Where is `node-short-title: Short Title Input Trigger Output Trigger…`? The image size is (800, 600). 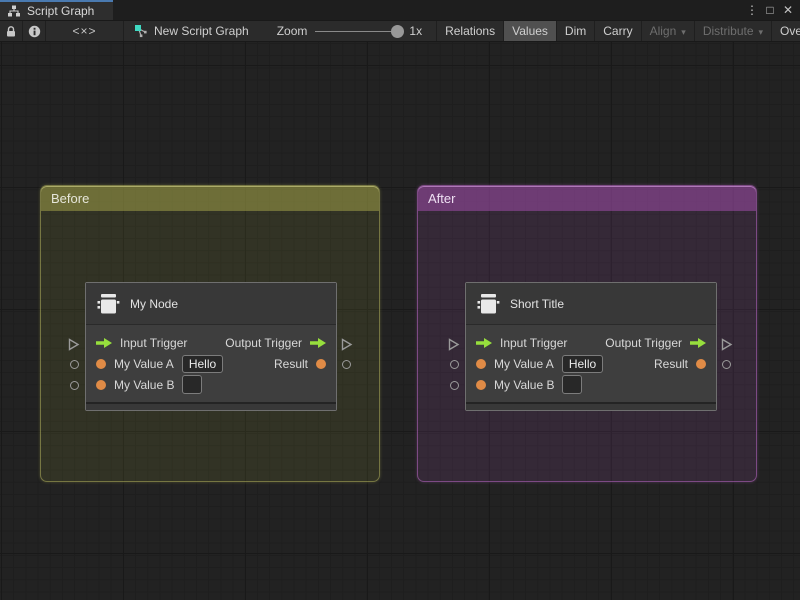 node-short-title: Short Title Input Trigger Output Trigger… is located at coordinates (591, 346).